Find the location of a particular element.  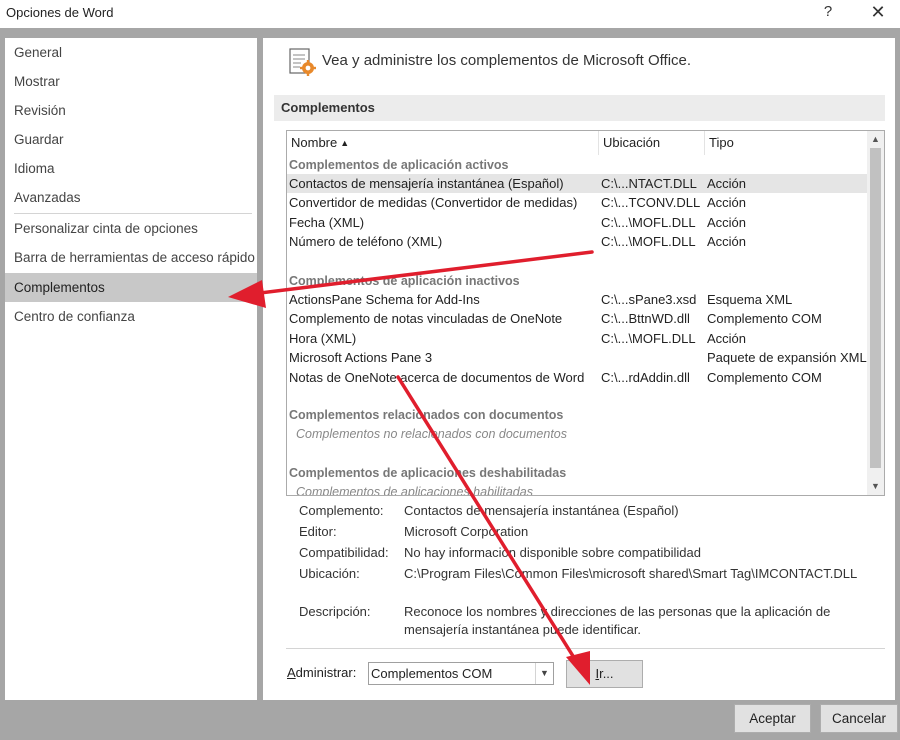

sidebar-item-avanzadas: Avanzadas is located at coordinates (131, 197).